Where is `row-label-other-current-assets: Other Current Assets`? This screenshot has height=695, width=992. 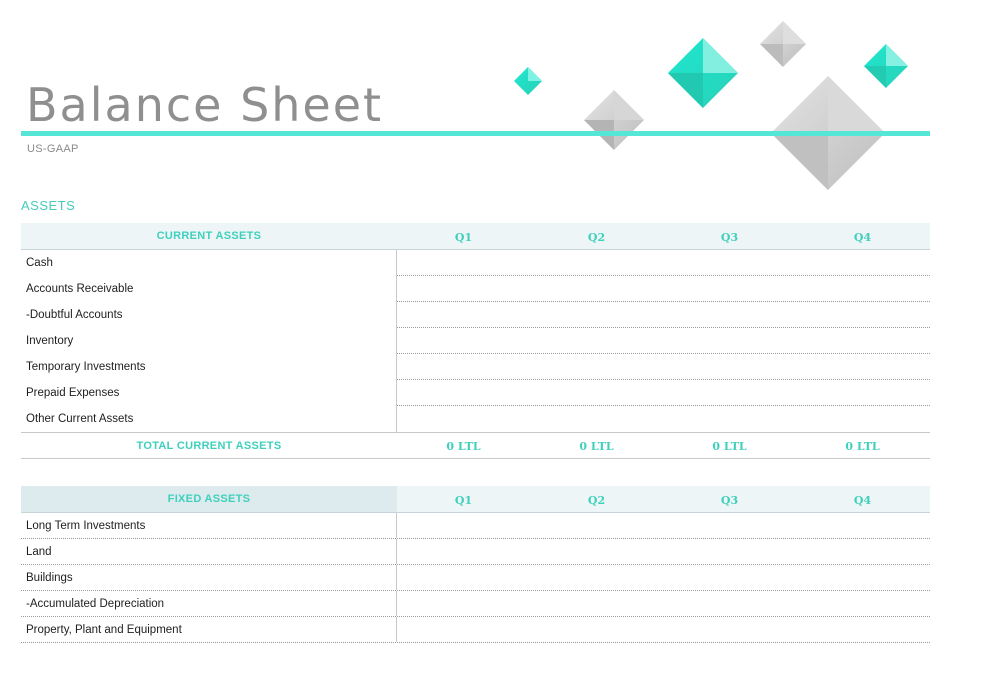
row-label-other-current-assets: Other Current Assets is located at coordinates (209, 419).